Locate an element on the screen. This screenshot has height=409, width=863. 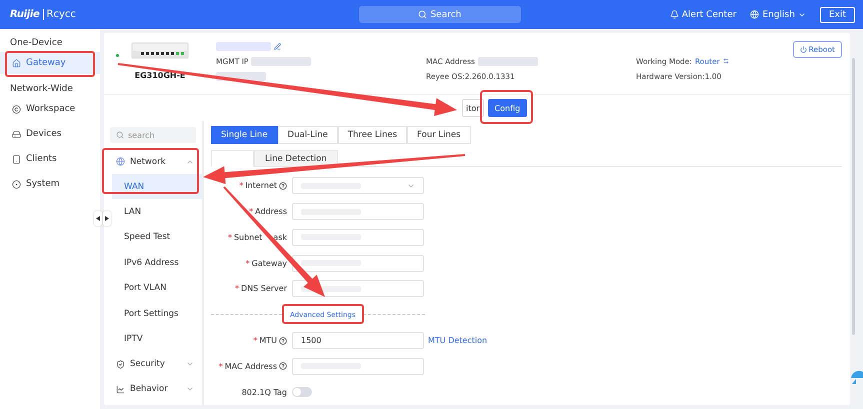
menu-item: Speed Test is located at coordinates (157, 237).